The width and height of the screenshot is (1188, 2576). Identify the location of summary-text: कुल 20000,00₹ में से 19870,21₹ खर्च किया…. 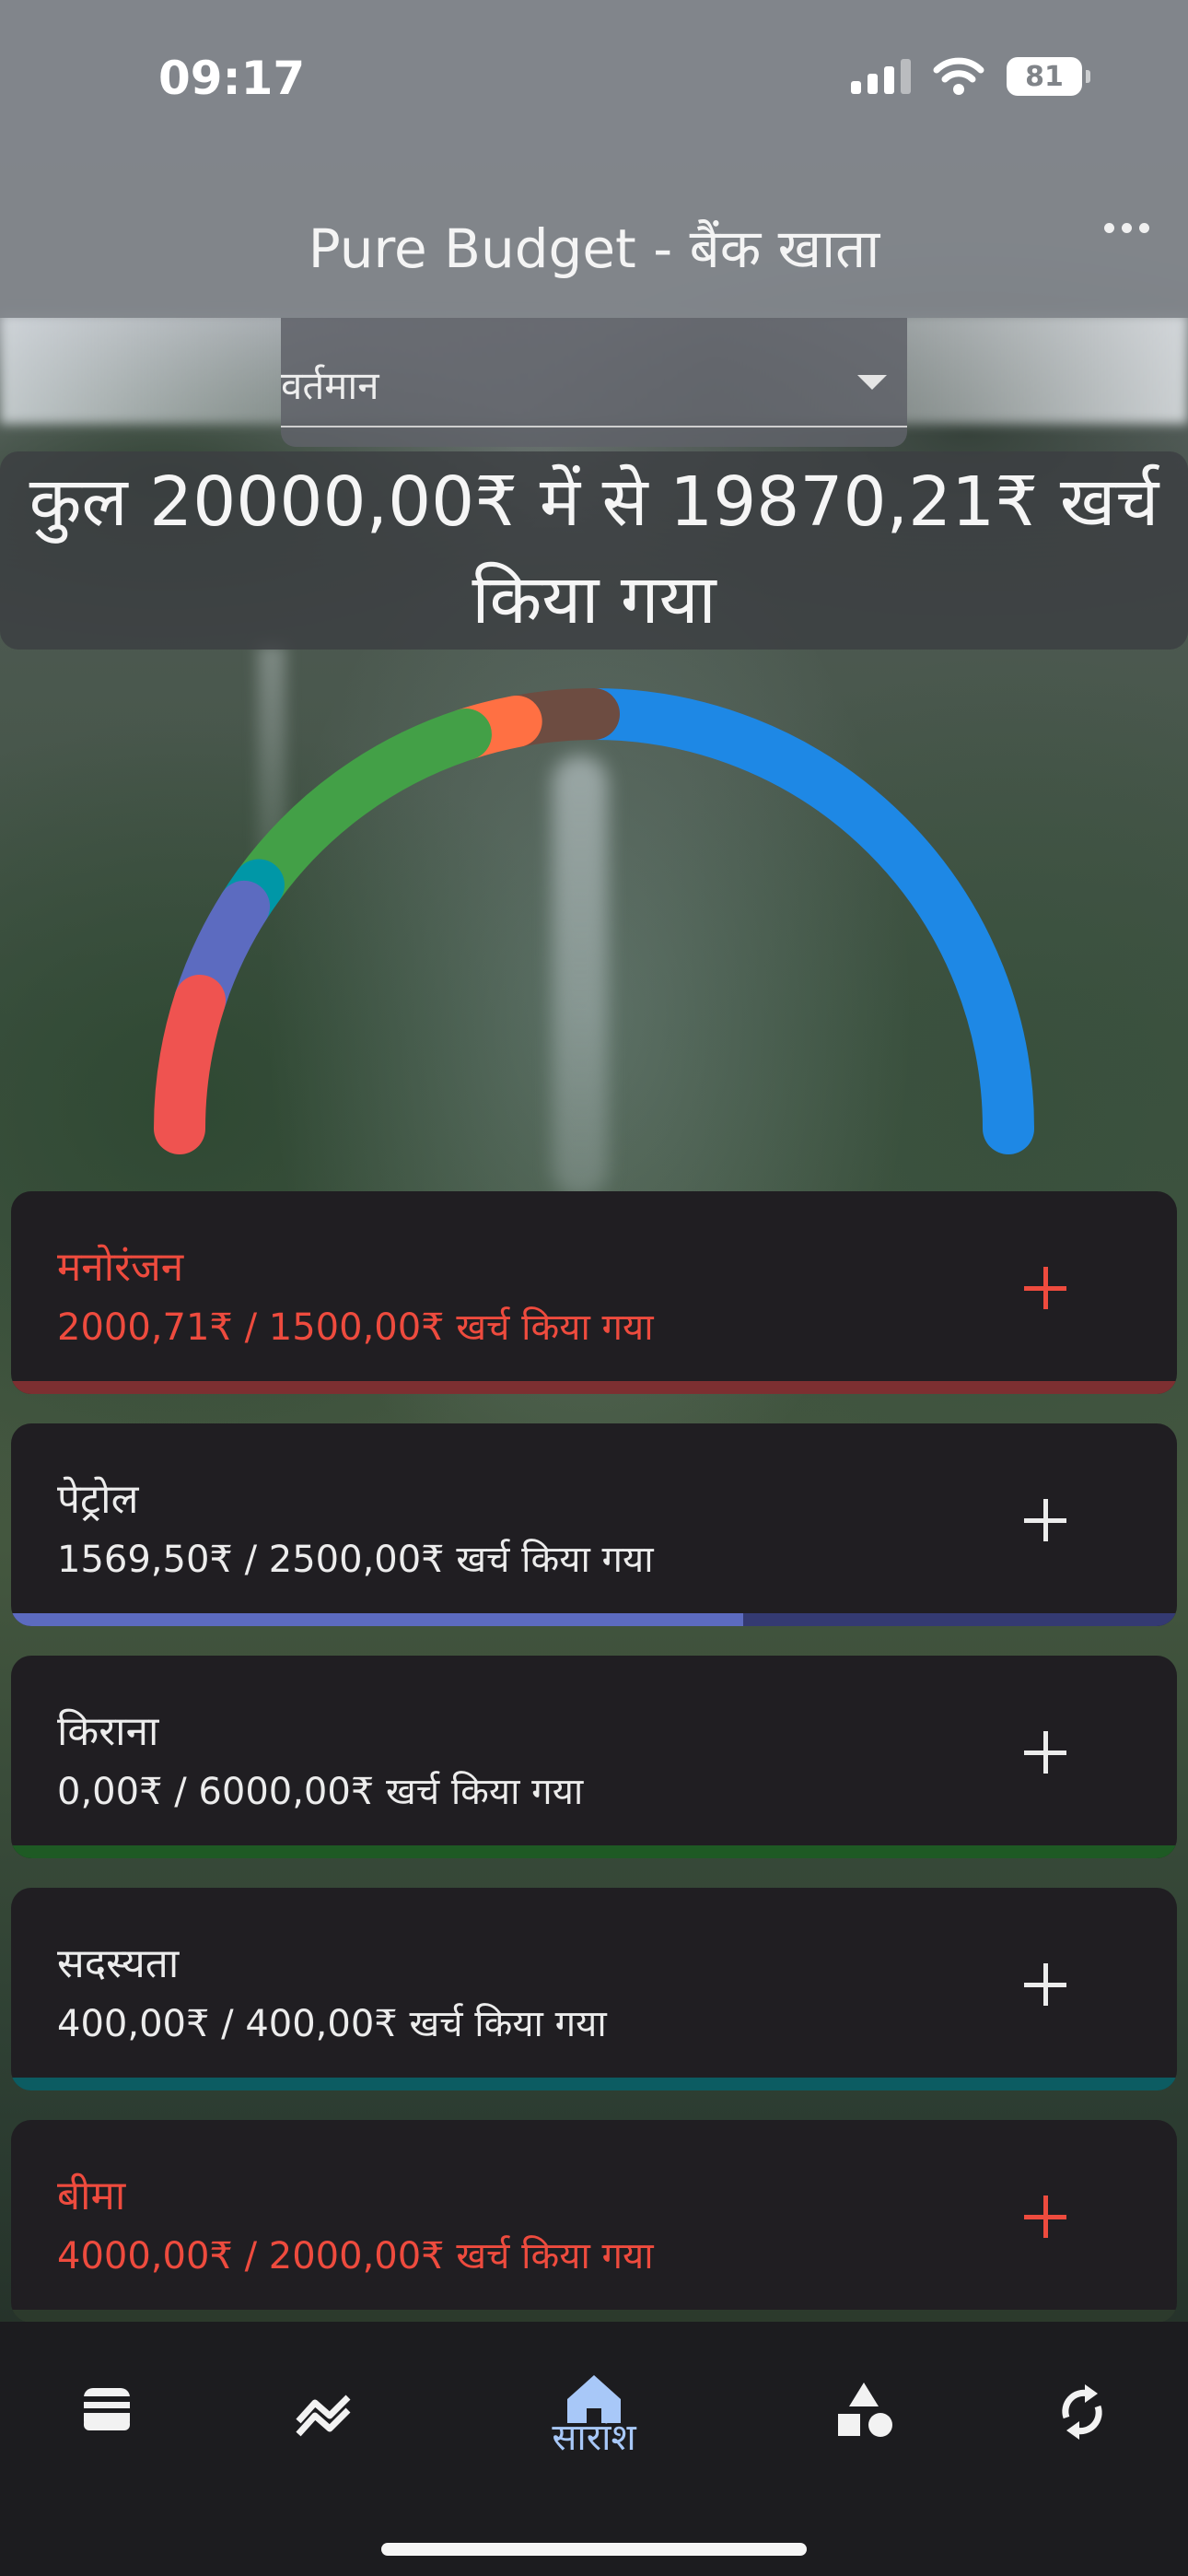
(594, 550).